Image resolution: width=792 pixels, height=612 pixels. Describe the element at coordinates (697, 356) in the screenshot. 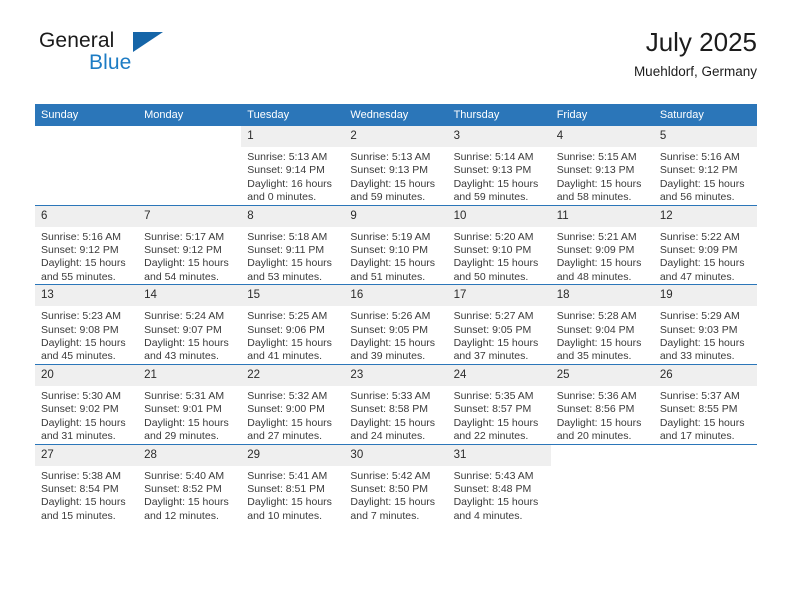

I see `day-detail-daylight-line2: and 33 minutes.` at that location.